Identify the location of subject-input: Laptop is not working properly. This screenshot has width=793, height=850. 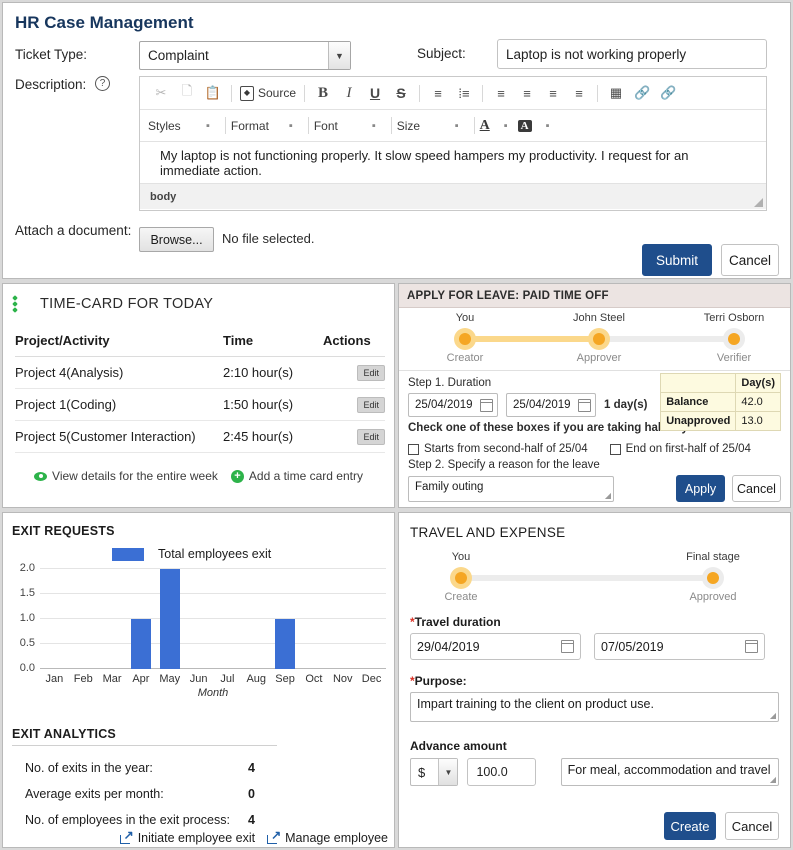
(632, 54).